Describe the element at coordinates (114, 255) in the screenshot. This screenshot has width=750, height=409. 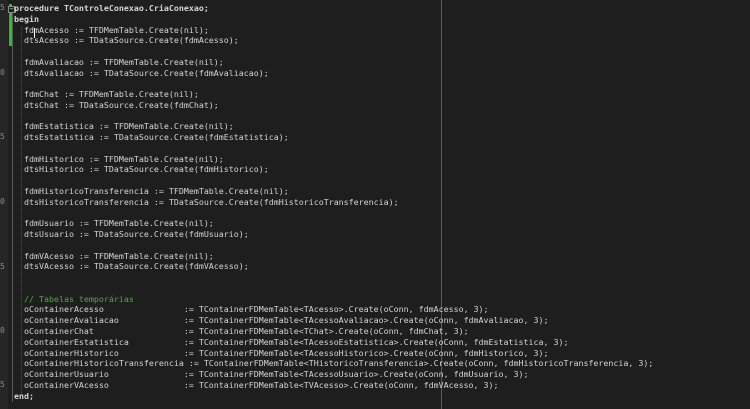
I see `code-text: fdmVAcesso := TFDMemTable.Create(nil);` at that location.